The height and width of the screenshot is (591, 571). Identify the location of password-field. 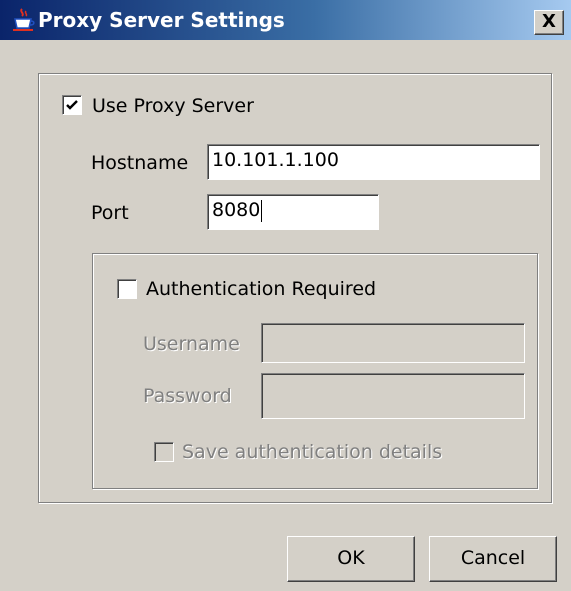
(393, 396).